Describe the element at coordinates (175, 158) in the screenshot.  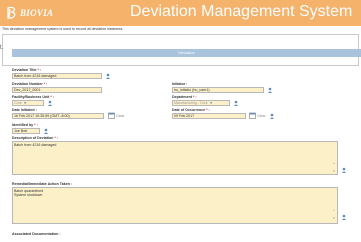
I see `description-textarea: Batch from 4216 damaged` at that location.